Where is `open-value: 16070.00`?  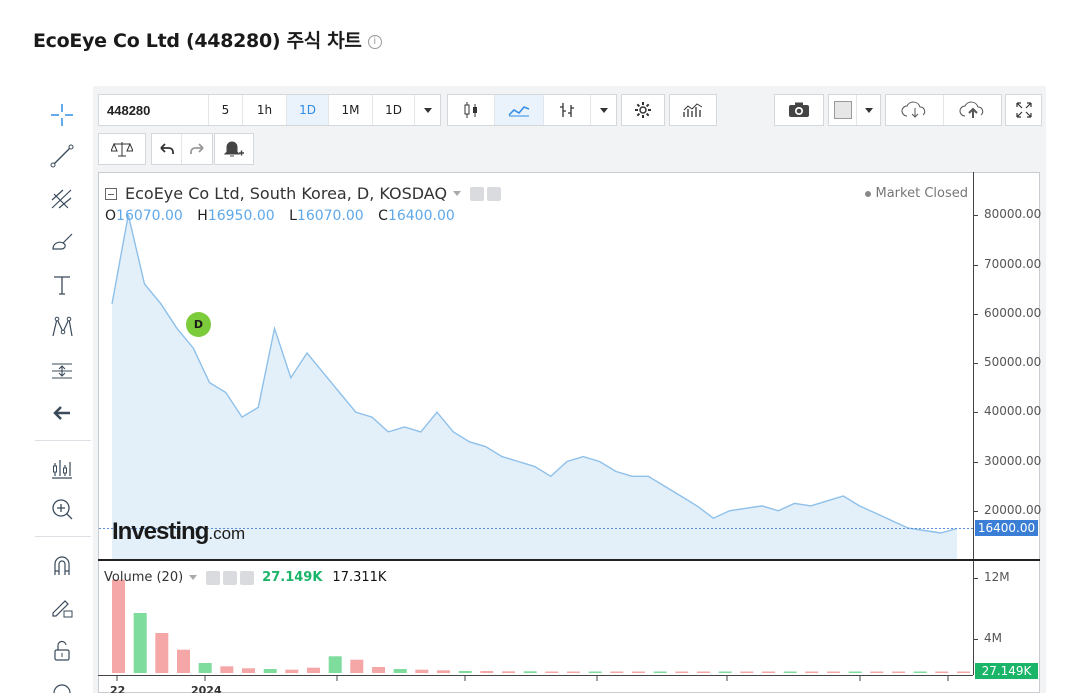 open-value: 16070.00 is located at coordinates (149, 216).